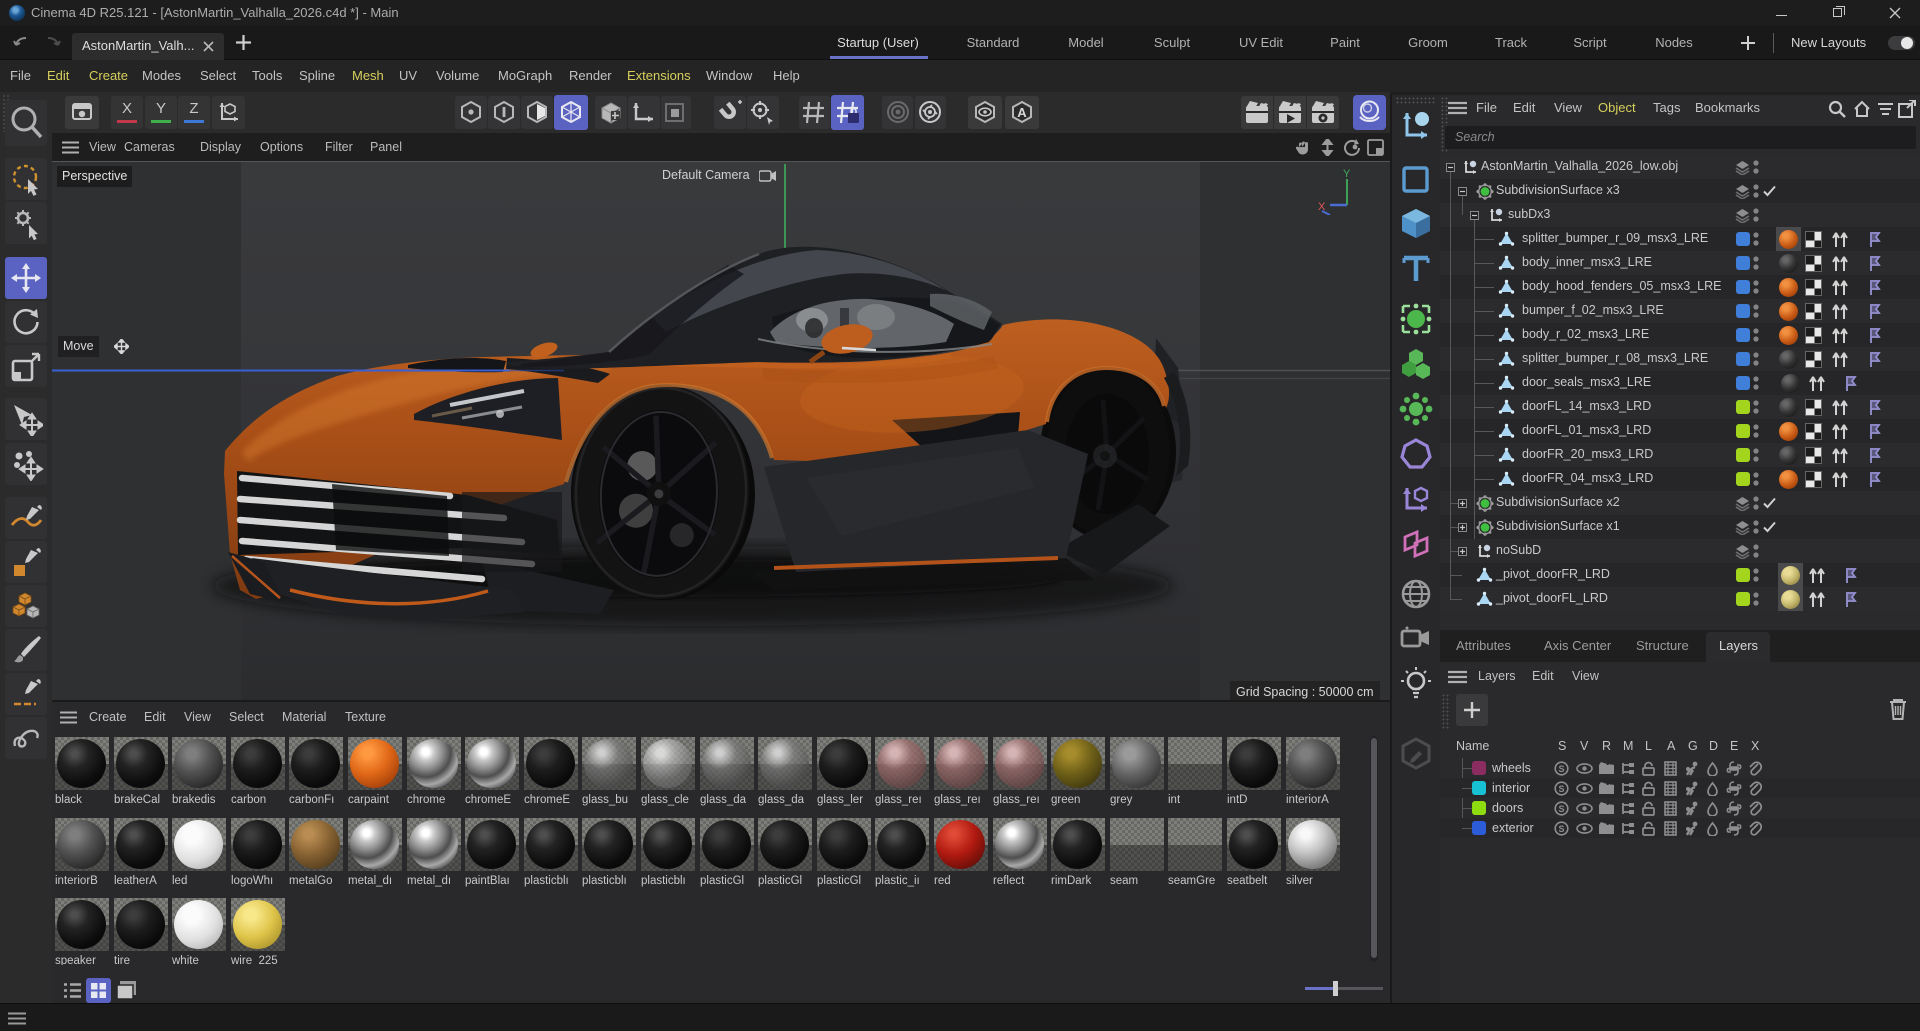 The height and width of the screenshot is (1031, 1920). I want to click on svg-text: Y, so click(1347, 174).